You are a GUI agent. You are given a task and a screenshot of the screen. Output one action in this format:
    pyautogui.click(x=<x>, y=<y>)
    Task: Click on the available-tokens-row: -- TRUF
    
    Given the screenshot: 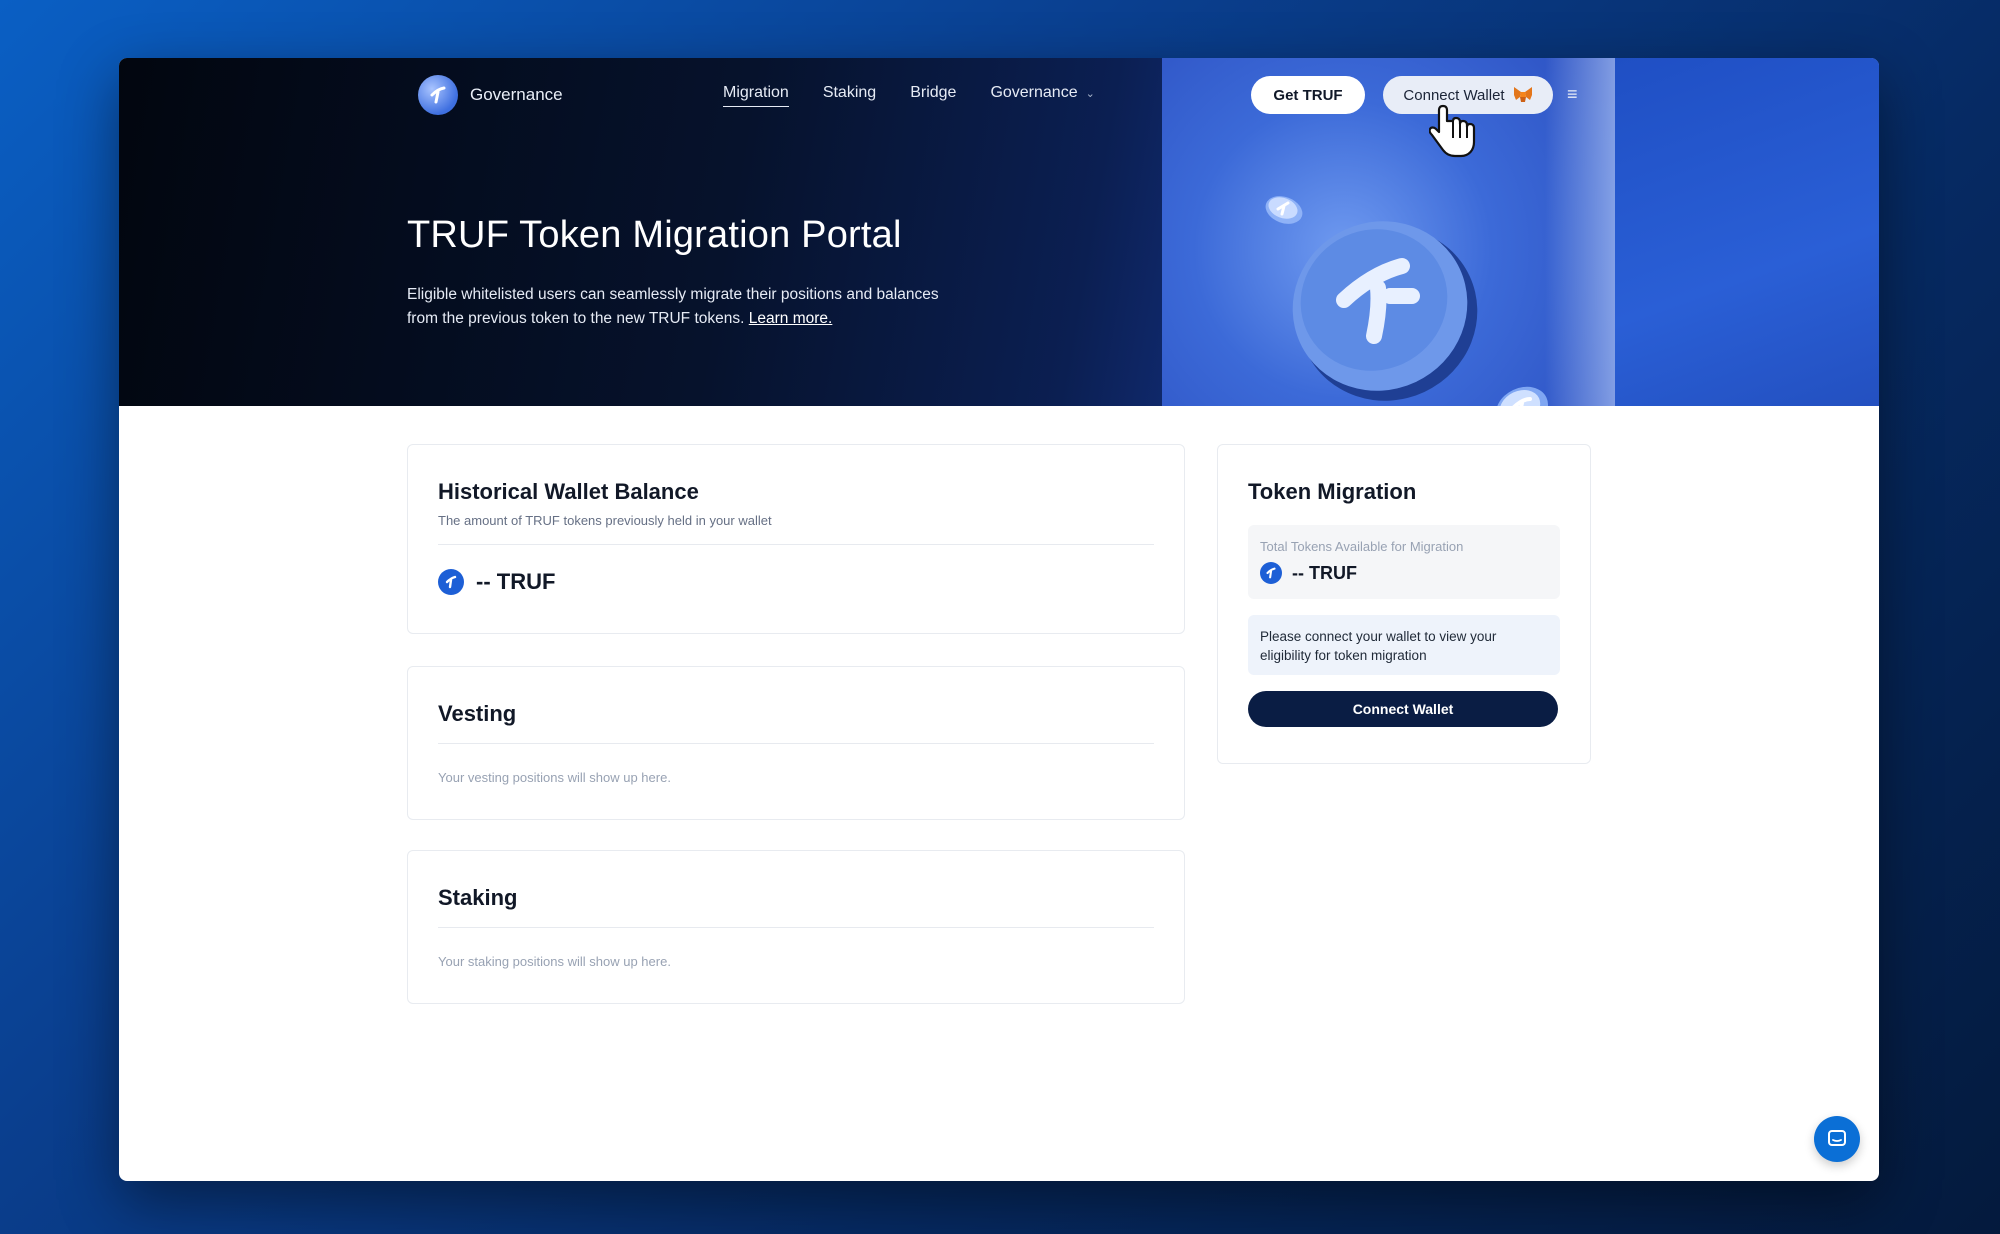 What is the action you would take?
    pyautogui.click(x=1404, y=573)
    